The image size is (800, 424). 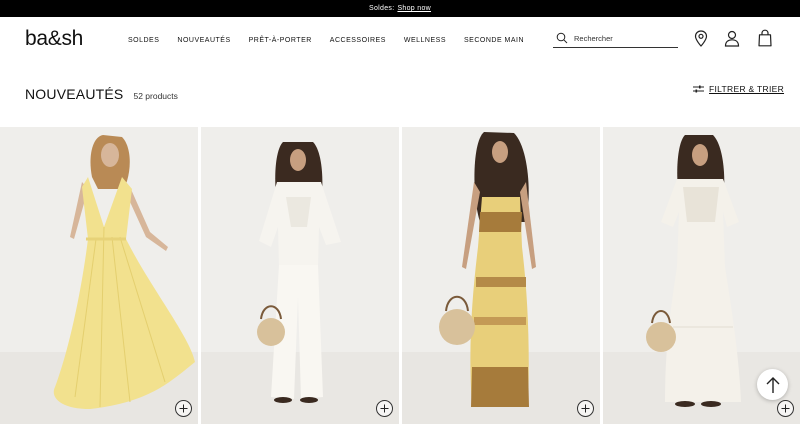 What do you see at coordinates (382, 8) in the screenshot?
I see `promo-text: Soldes:` at bounding box center [382, 8].